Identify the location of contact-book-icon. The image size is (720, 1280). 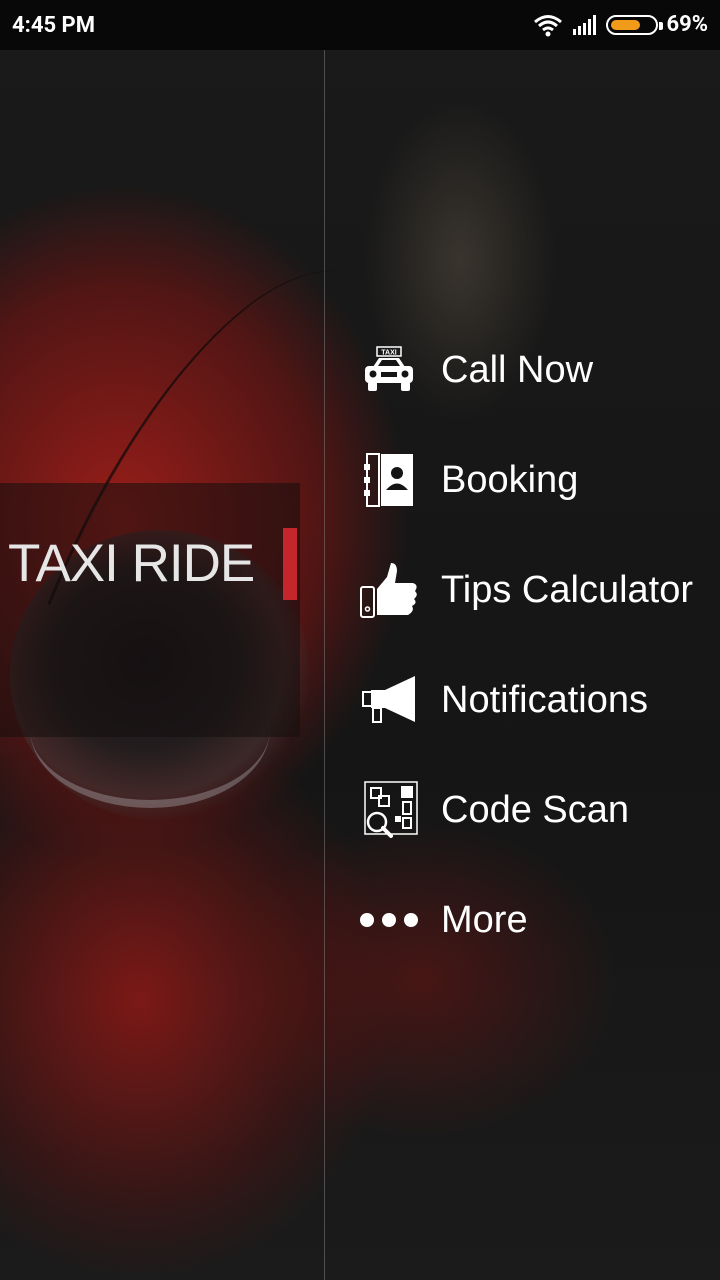
(389, 480).